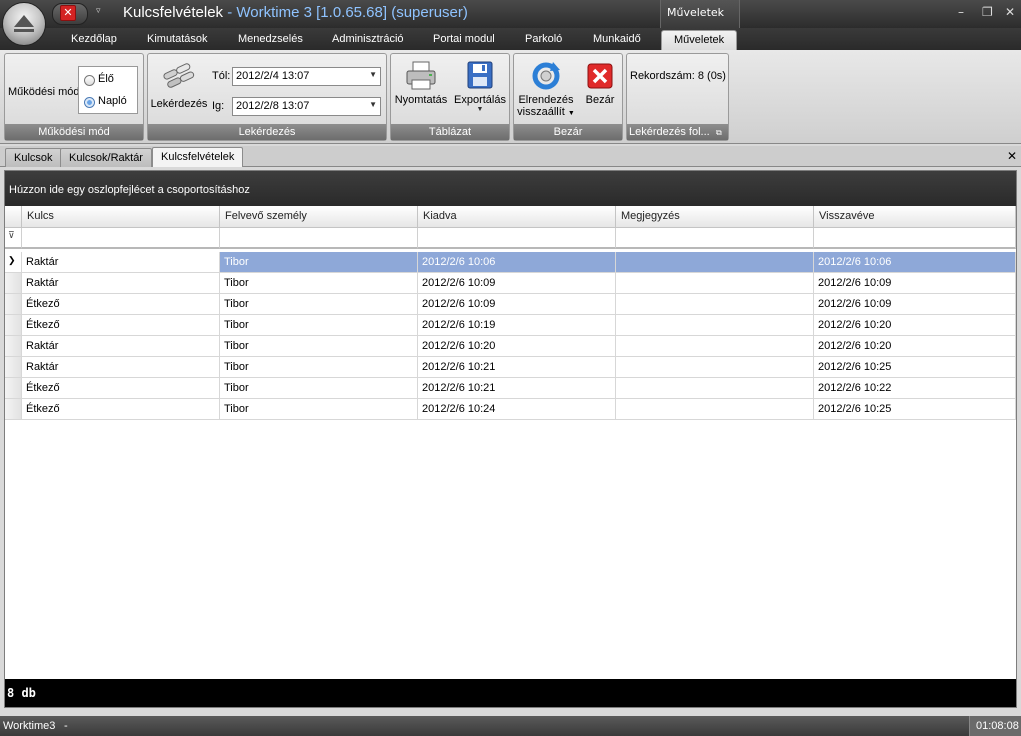 Image resolution: width=1021 pixels, height=736 pixels. I want to click on table-row: Raktár Tibor 2012/2/6 10:21 2012/2/6 10:25, so click(510, 367).